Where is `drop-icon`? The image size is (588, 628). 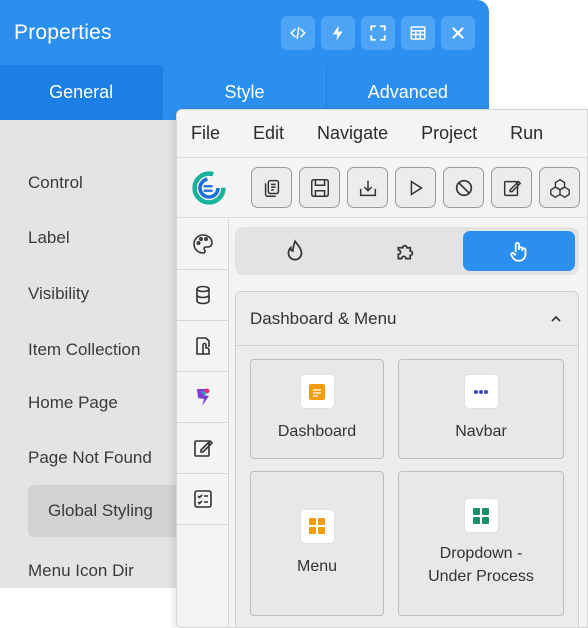
drop-icon is located at coordinates (295, 251).